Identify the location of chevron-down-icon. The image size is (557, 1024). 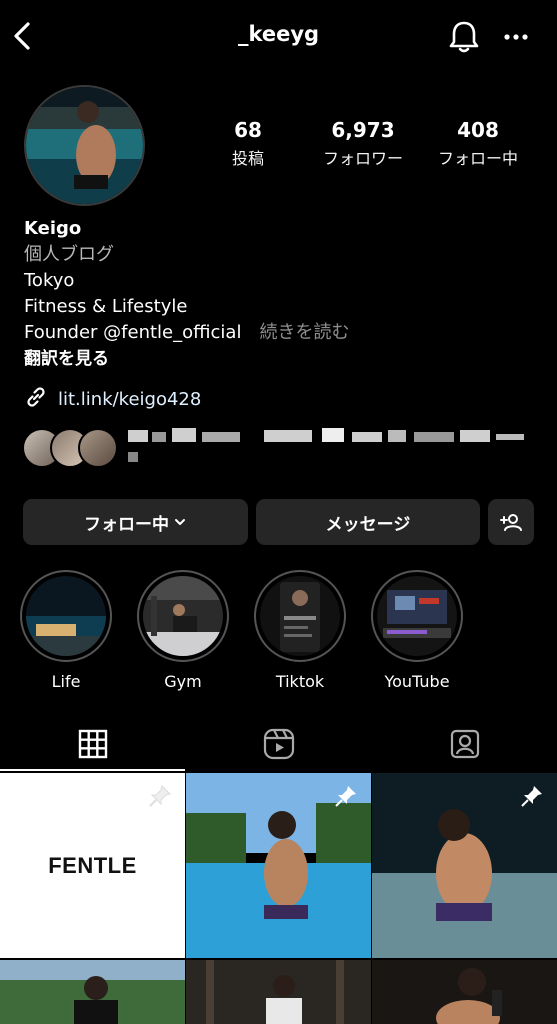
(180, 522).